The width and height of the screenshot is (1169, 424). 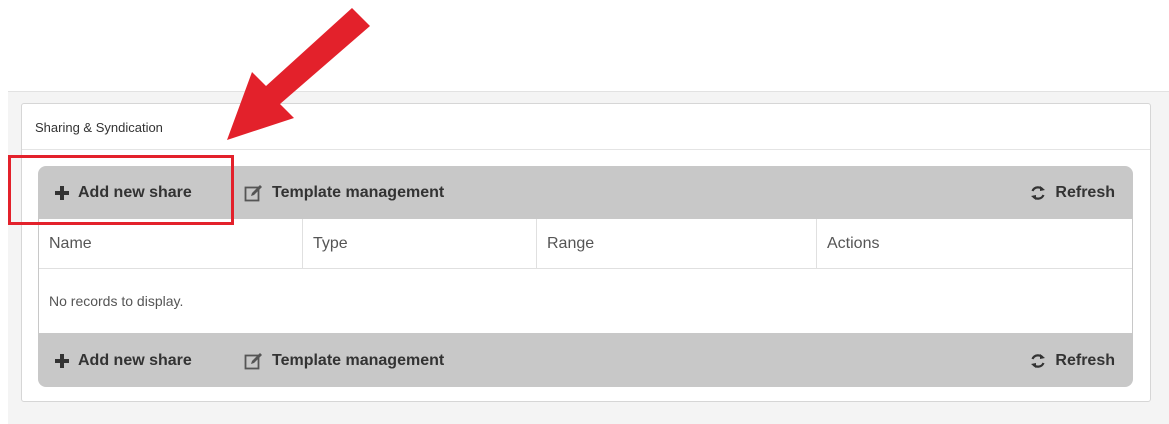 I want to click on column-header-actions: Actions, so click(x=974, y=243).